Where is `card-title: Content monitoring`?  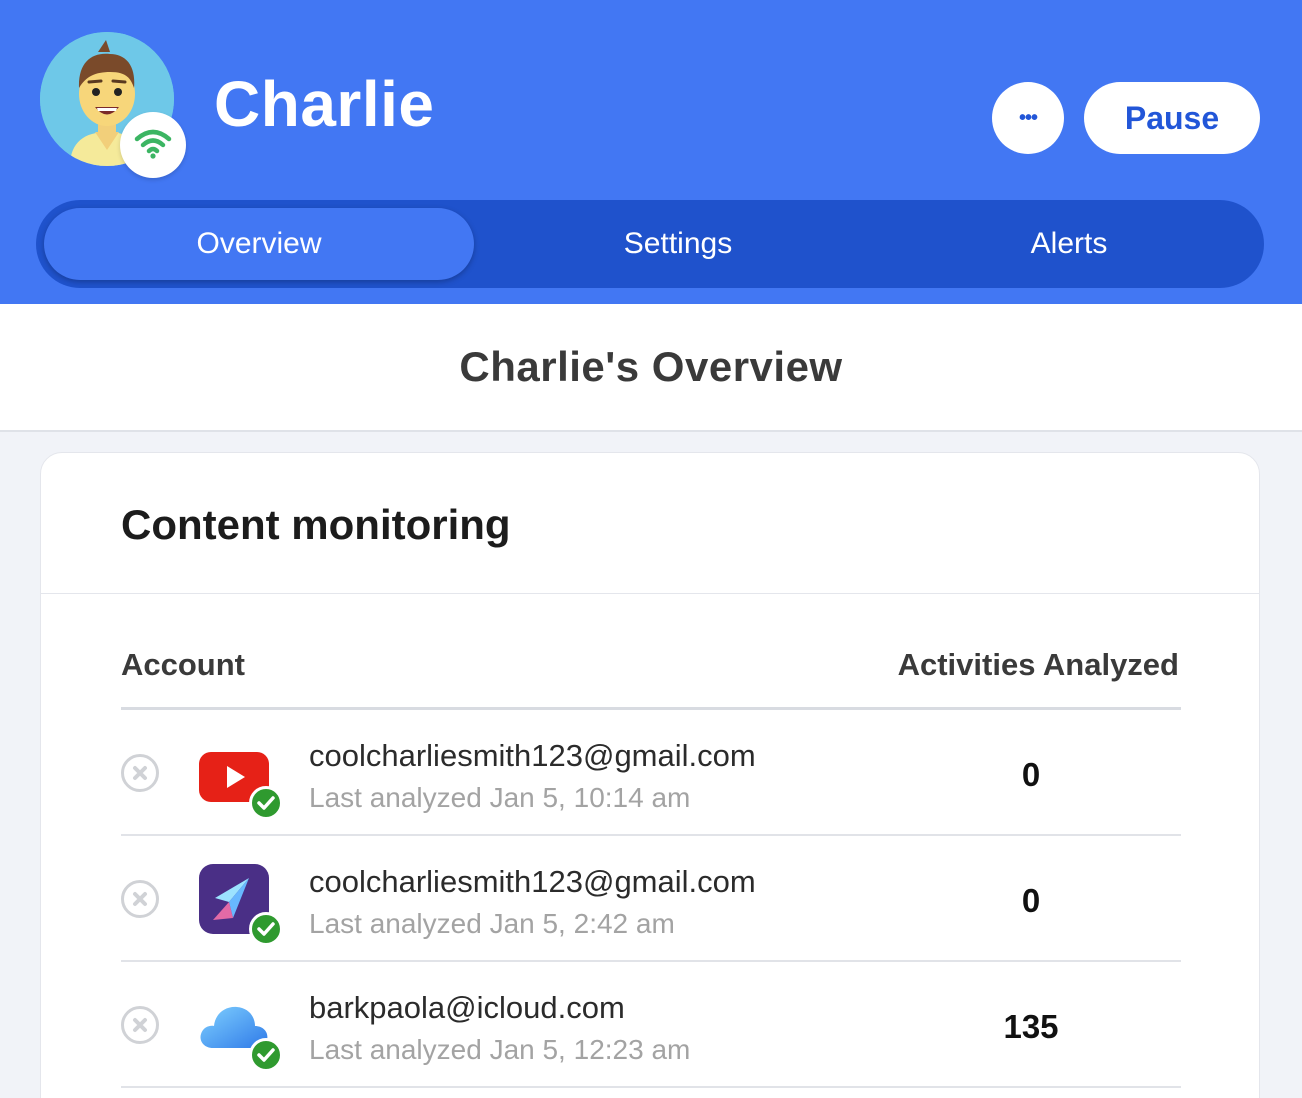 card-title: Content monitoring is located at coordinates (316, 524).